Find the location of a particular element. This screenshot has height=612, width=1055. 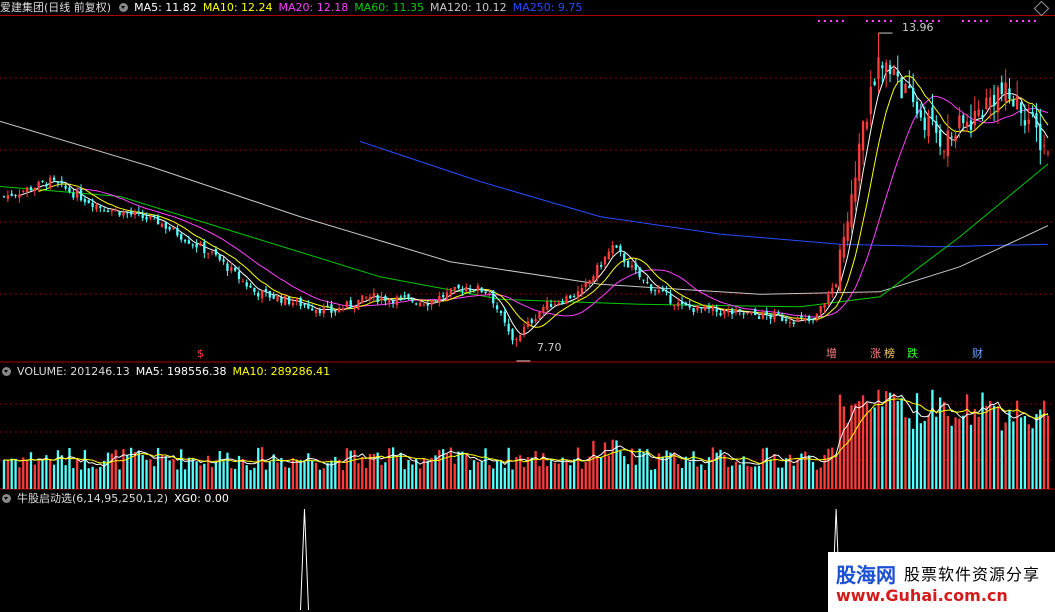

event-marker-limit-up: 涨 is located at coordinates (875, 354).